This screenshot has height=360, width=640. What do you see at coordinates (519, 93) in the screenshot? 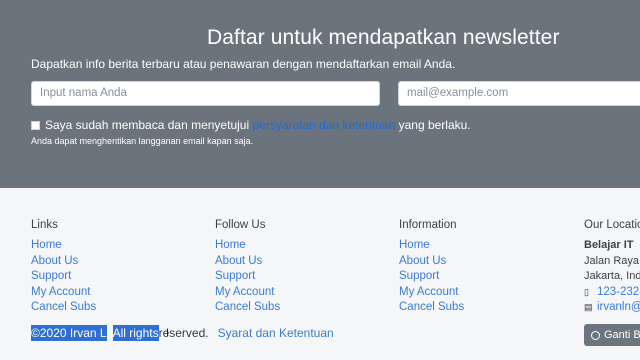
I see `email-input: mail@example.com` at bounding box center [519, 93].